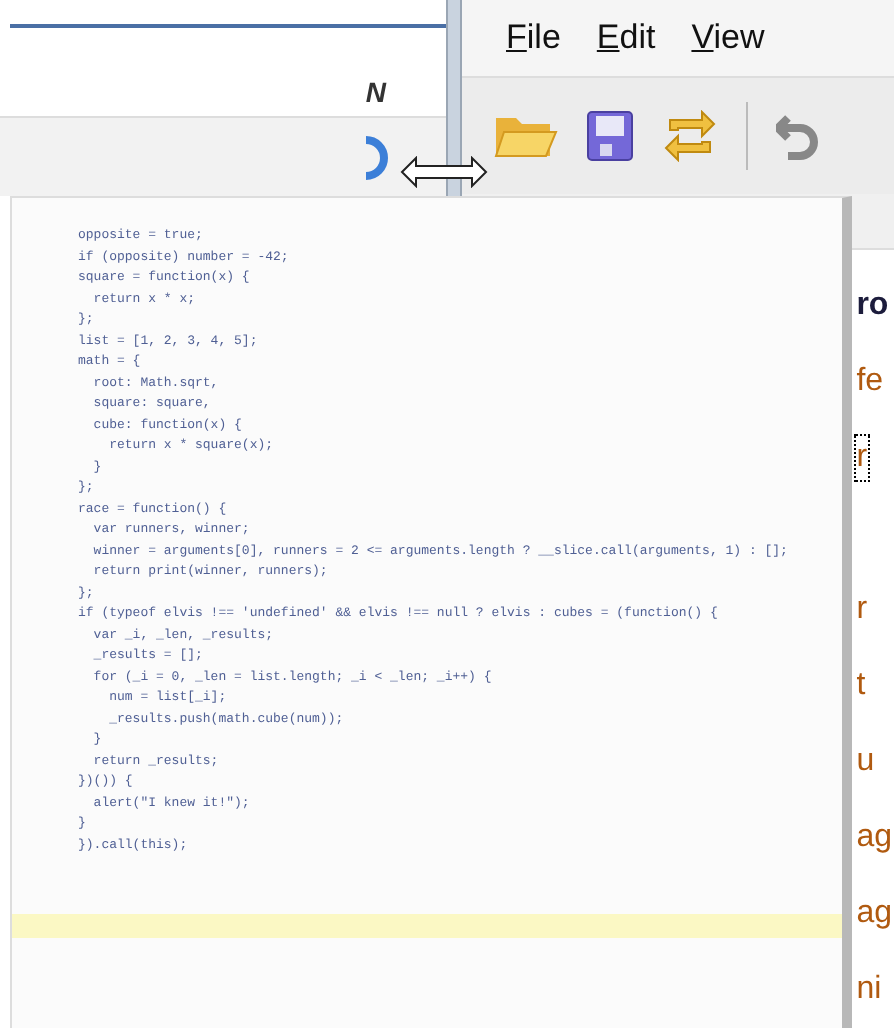 The image size is (894, 1028). What do you see at coordinates (375, 93) in the screenshot?
I see `window-title: N` at bounding box center [375, 93].